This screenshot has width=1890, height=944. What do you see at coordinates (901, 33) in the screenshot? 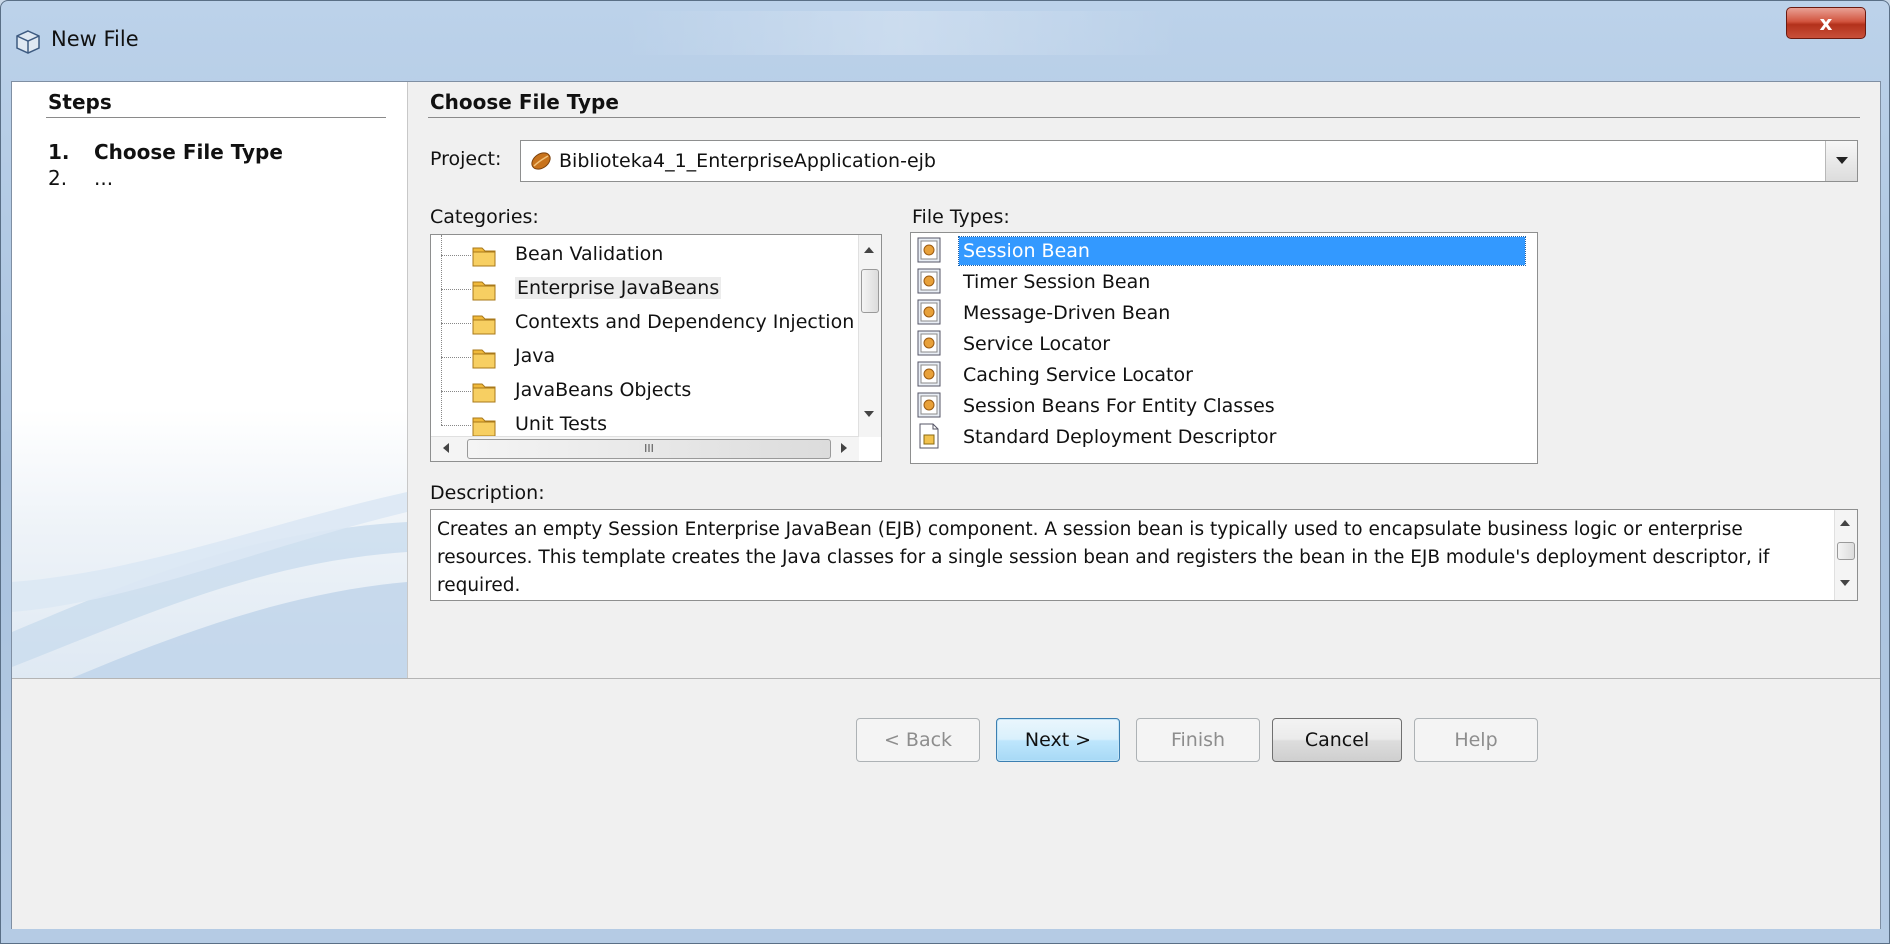
I see `background-window-ghost` at bounding box center [901, 33].